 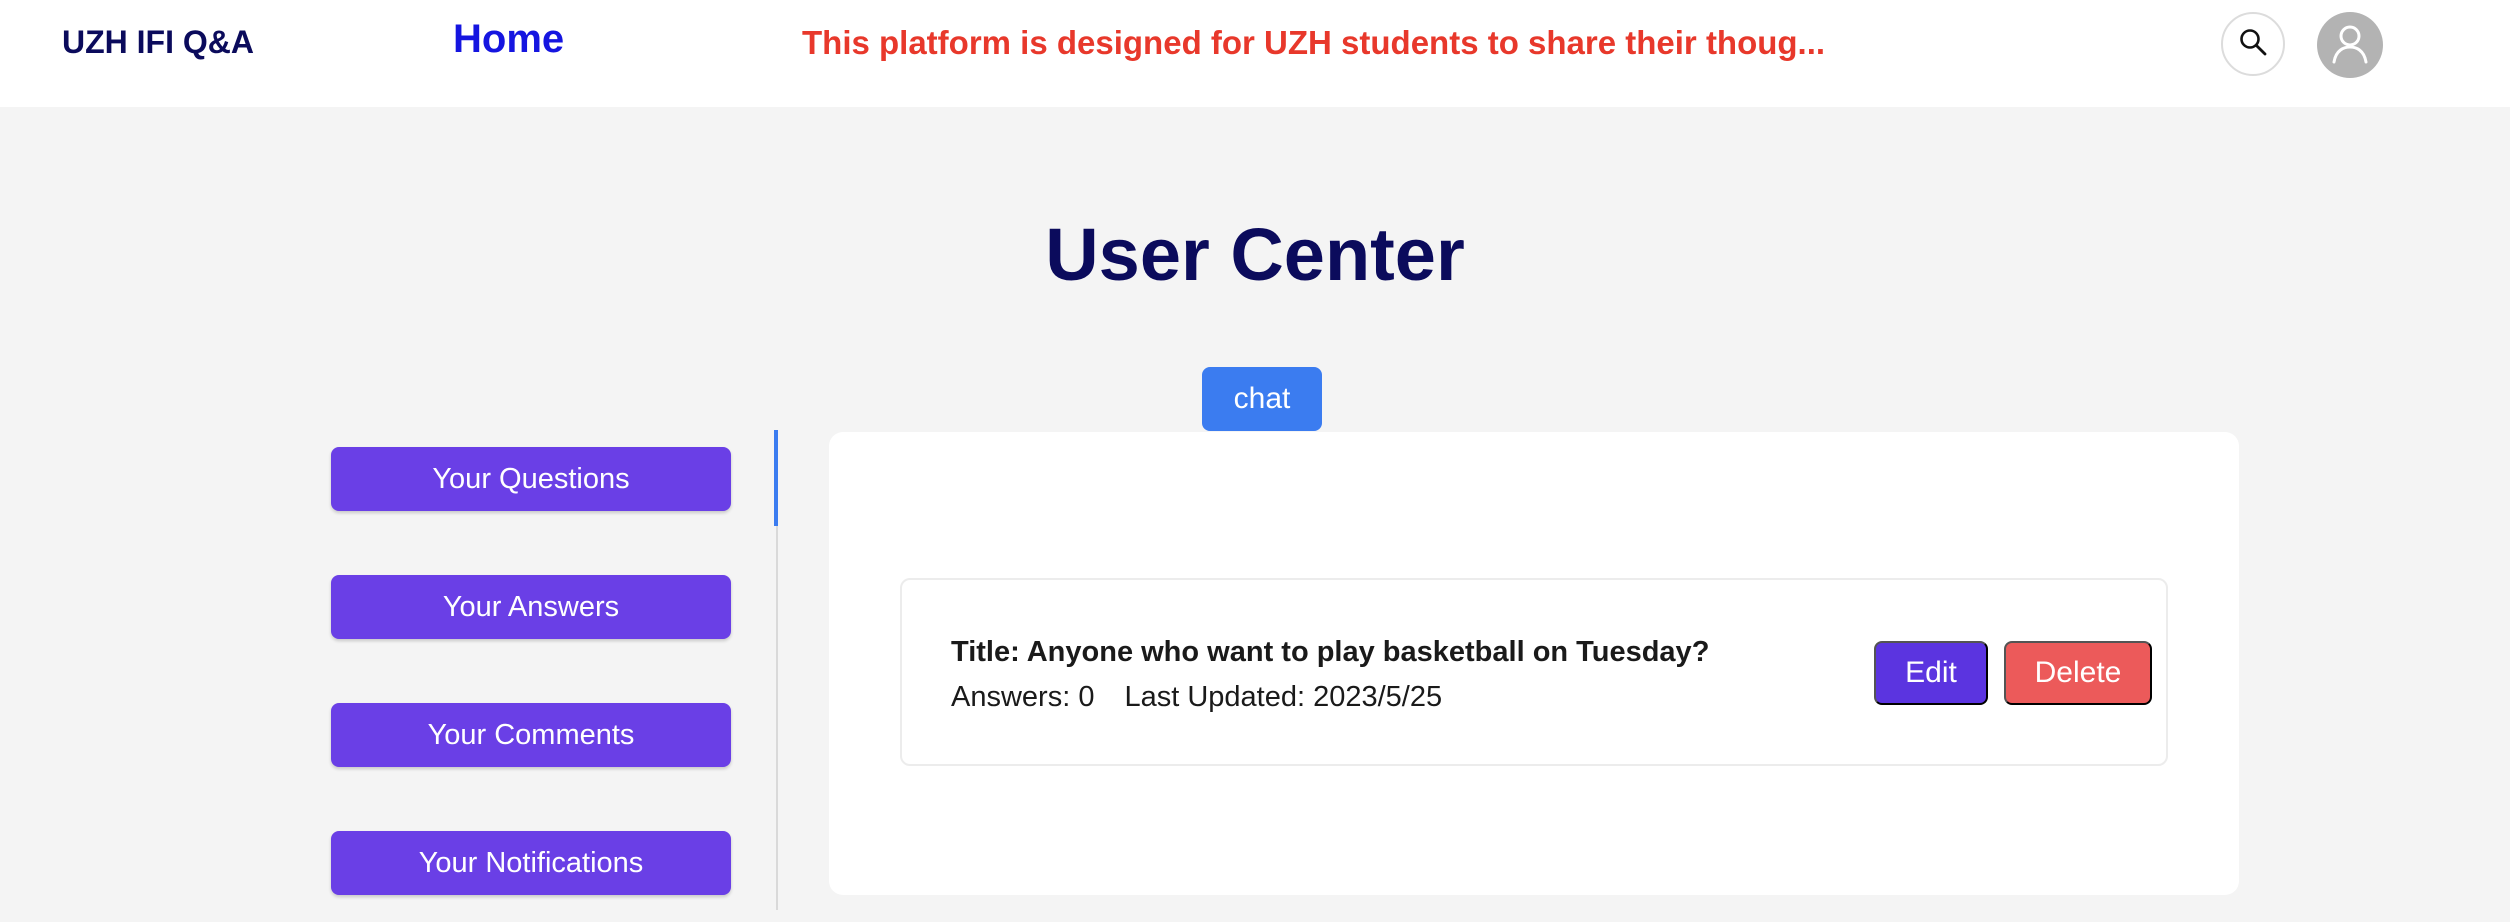 I want to click on sidebar-active-indicator, so click(x=776, y=478).